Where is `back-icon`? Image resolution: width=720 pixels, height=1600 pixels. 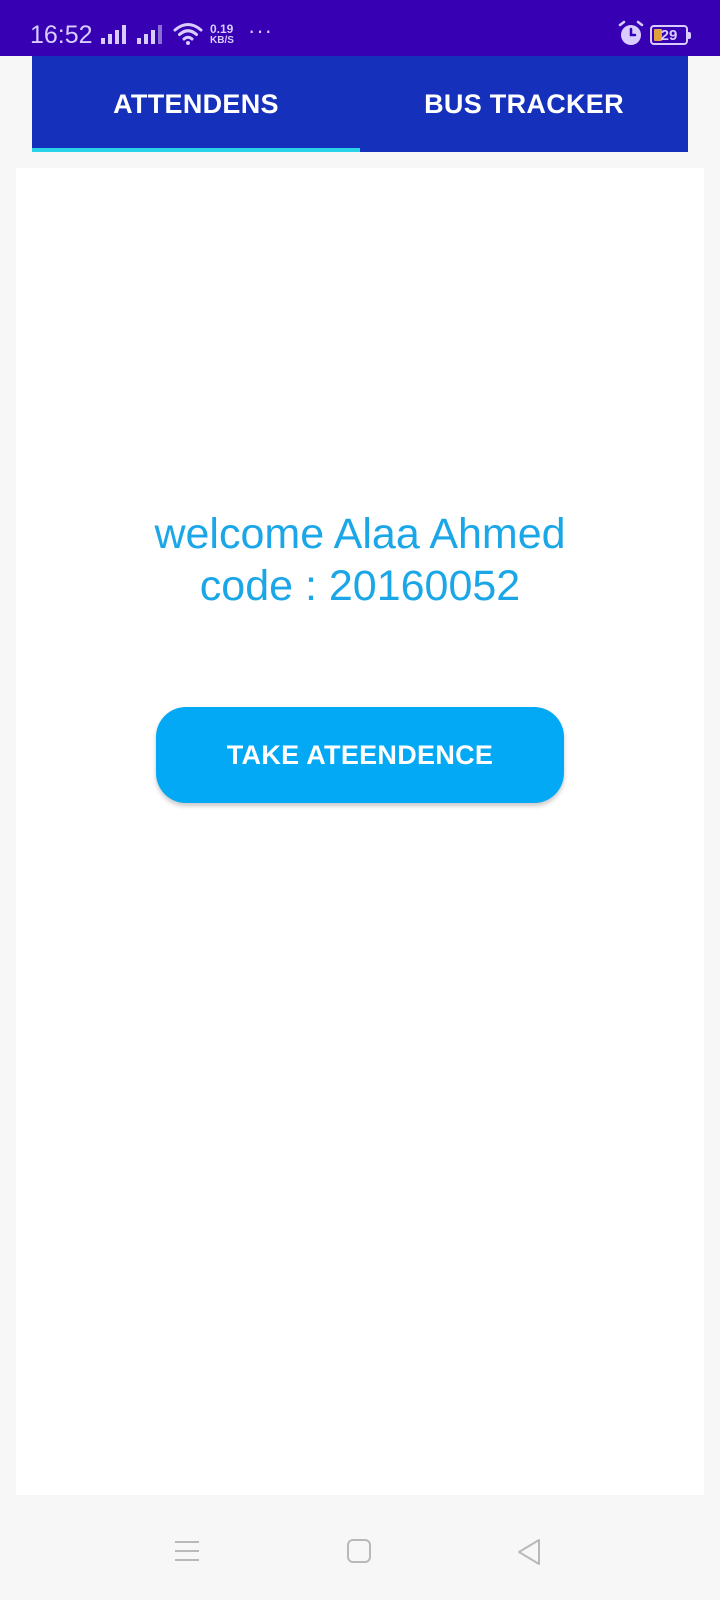
back-icon is located at coordinates (529, 1552).